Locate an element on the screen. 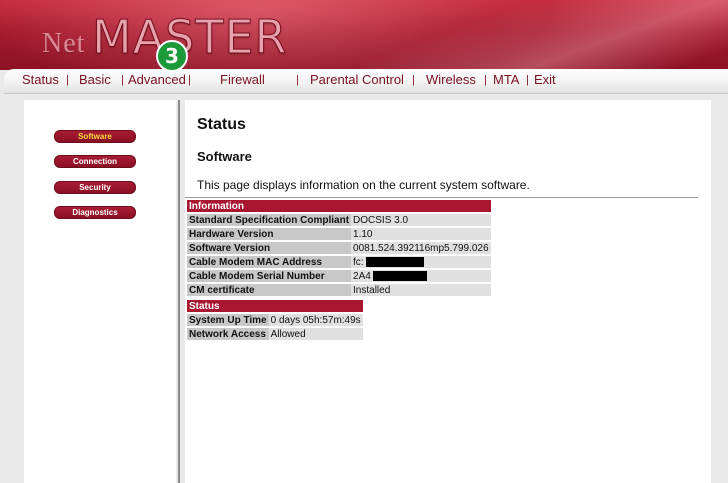  row-value: DOCSIS 3.0 is located at coordinates (421, 220).